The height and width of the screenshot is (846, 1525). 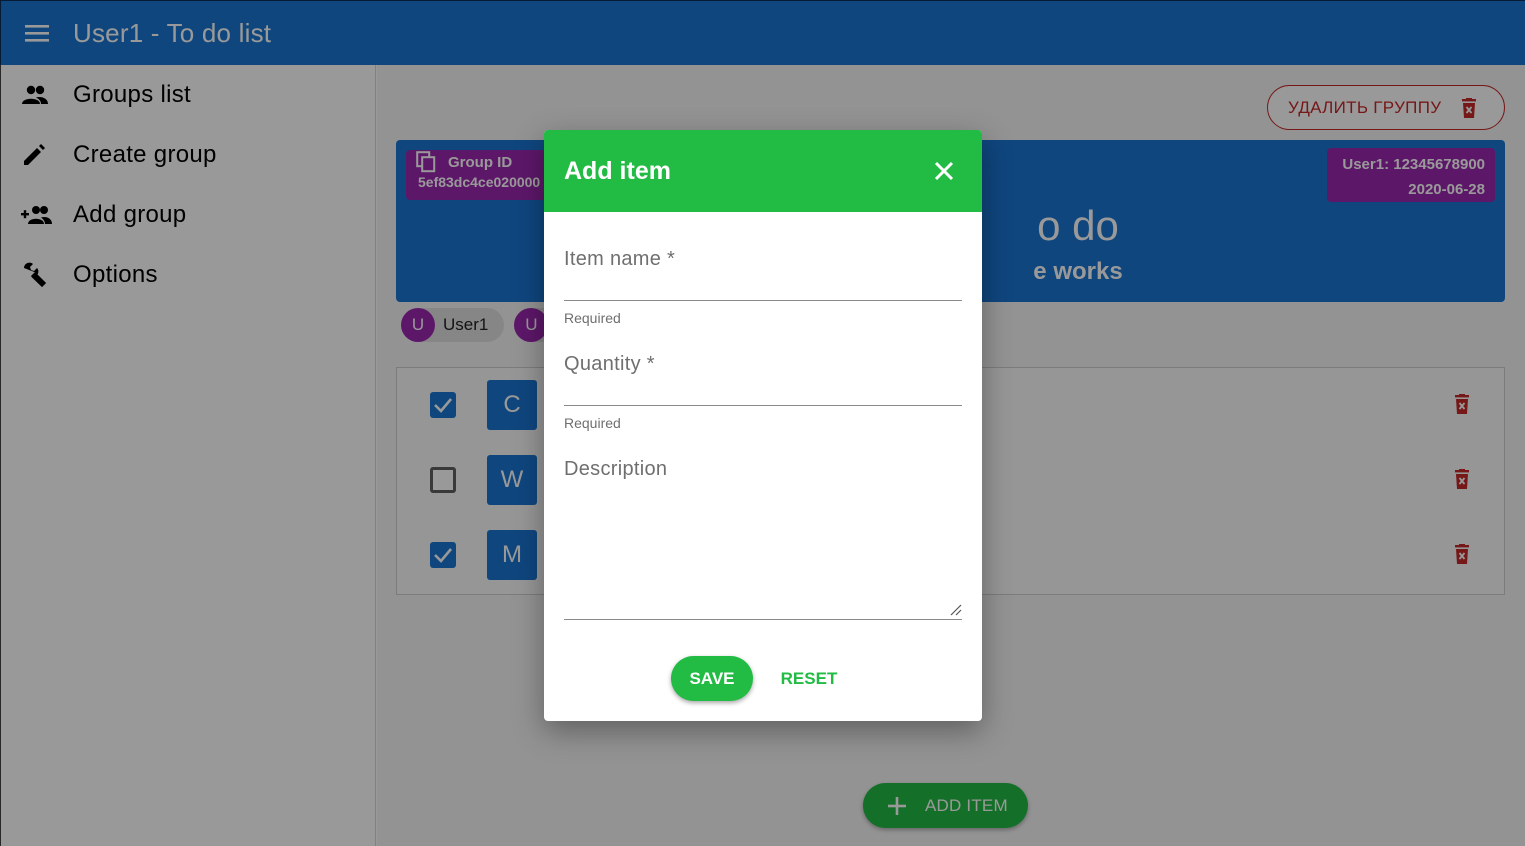 I want to click on close-icon, so click(x=944, y=171).